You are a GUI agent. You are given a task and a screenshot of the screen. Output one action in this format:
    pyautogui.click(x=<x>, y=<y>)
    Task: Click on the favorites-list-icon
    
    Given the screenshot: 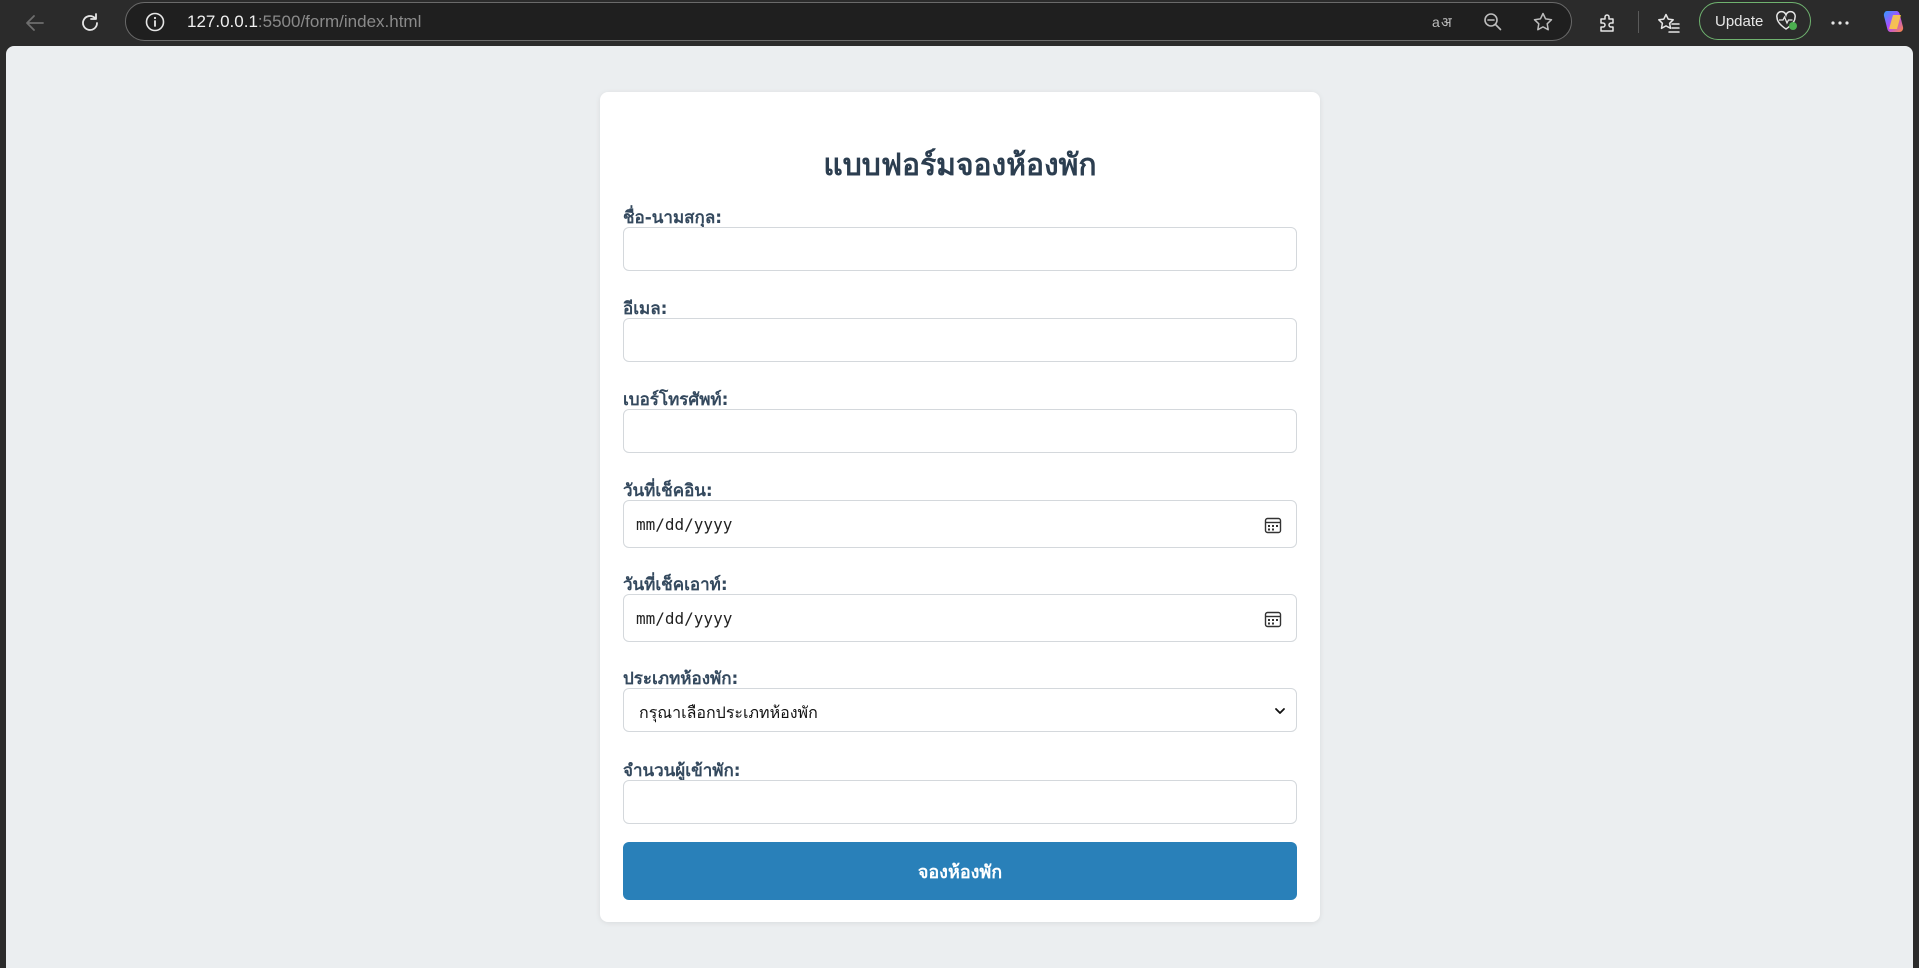 What is the action you would take?
    pyautogui.click(x=1669, y=23)
    